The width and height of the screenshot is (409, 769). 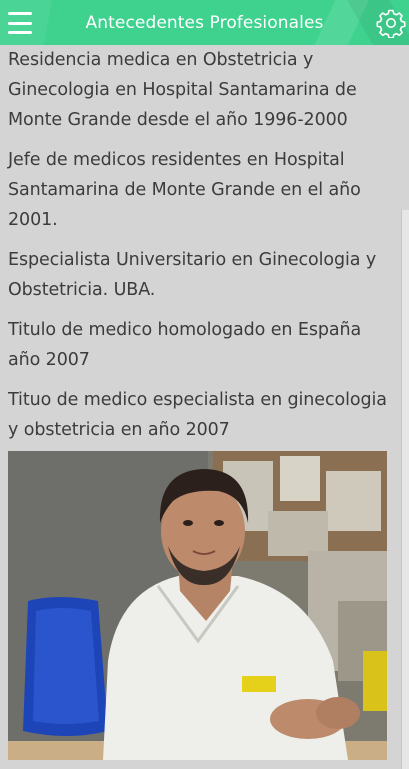 I want to click on hamburger-menu-icon, so click(x=20, y=23).